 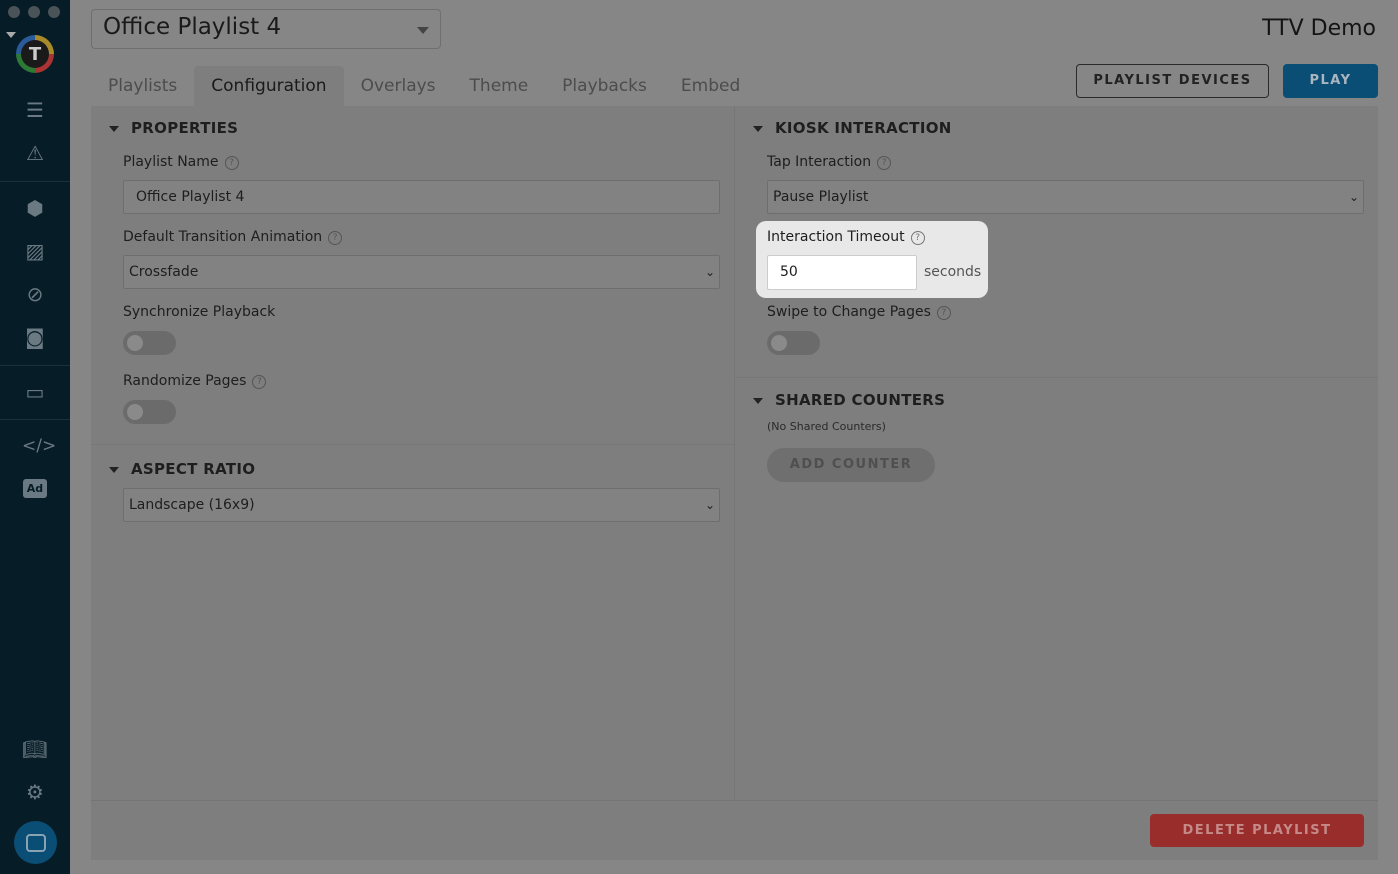 I want to click on delete-playlist-button: DELETE PLAYLIST, so click(x=1257, y=830).